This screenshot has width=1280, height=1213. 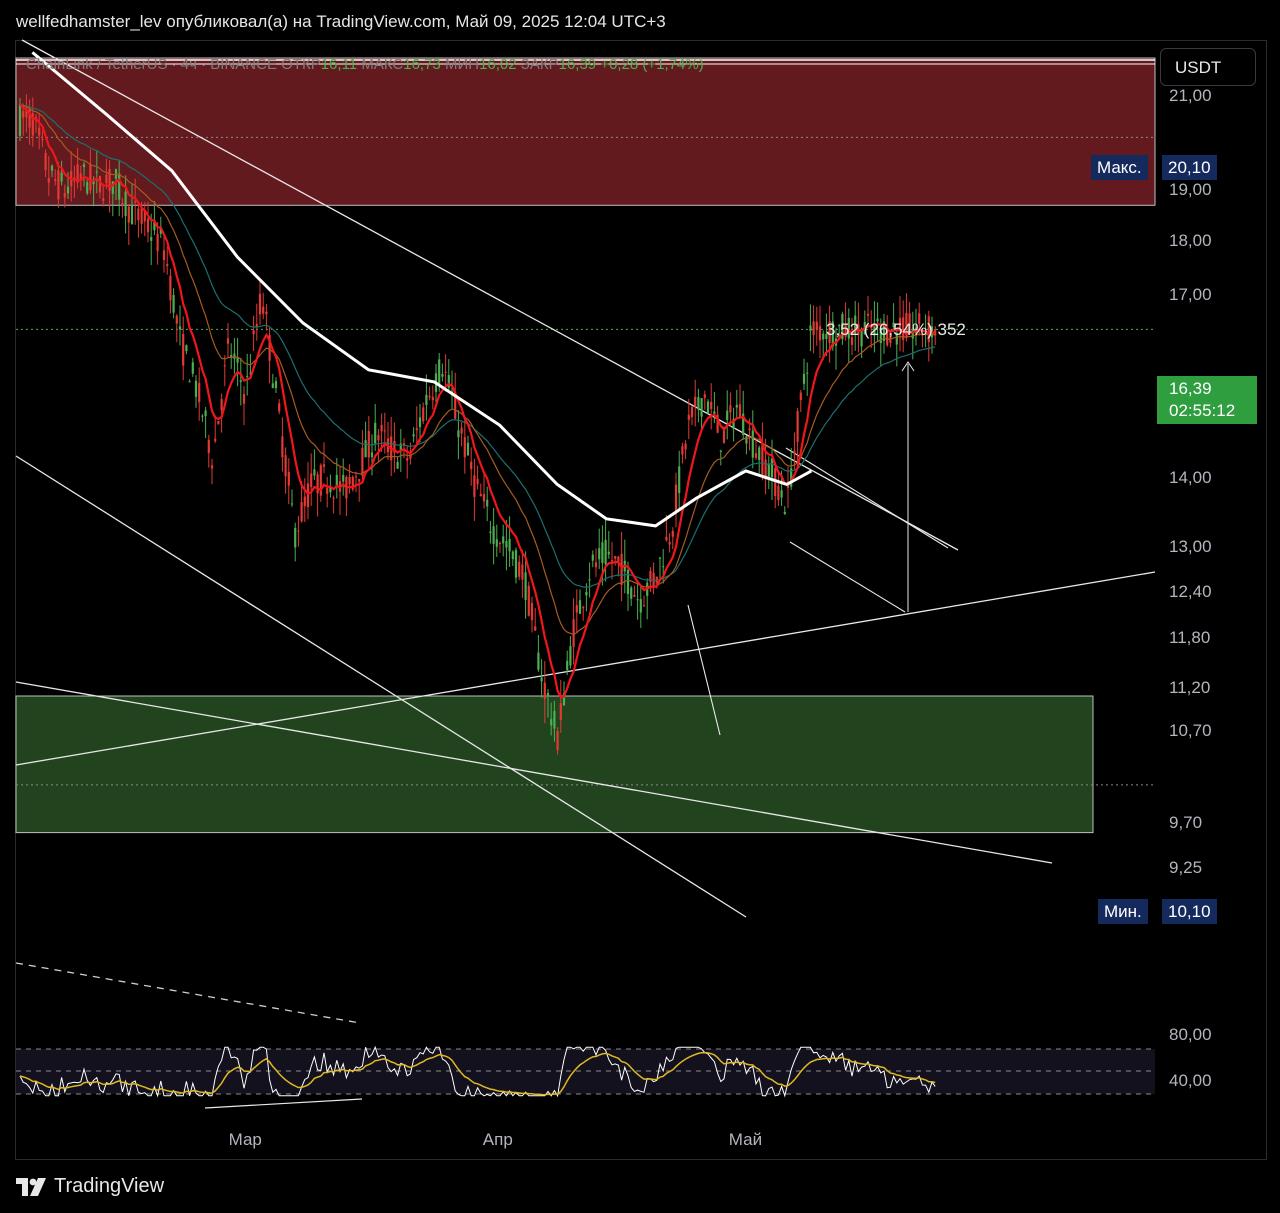 What do you see at coordinates (1123, 911) in the screenshot?
I see `low-marker-label: Мин.` at bounding box center [1123, 911].